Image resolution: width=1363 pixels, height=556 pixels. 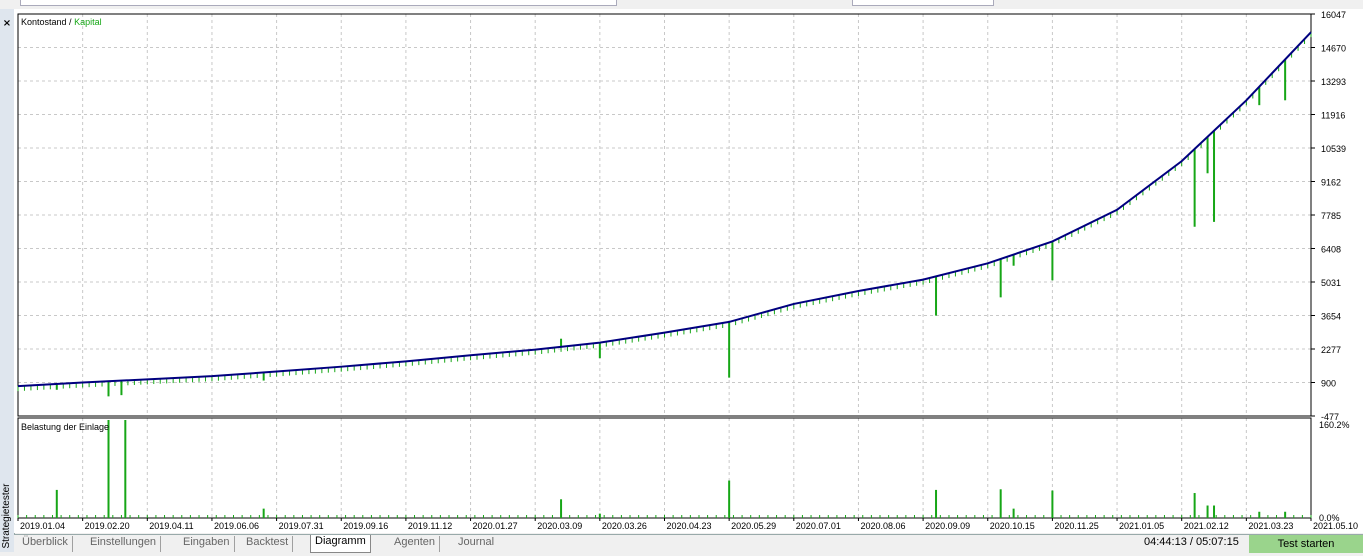 I want to click on x-tick-label: 2020.05.29, so click(x=753, y=526).